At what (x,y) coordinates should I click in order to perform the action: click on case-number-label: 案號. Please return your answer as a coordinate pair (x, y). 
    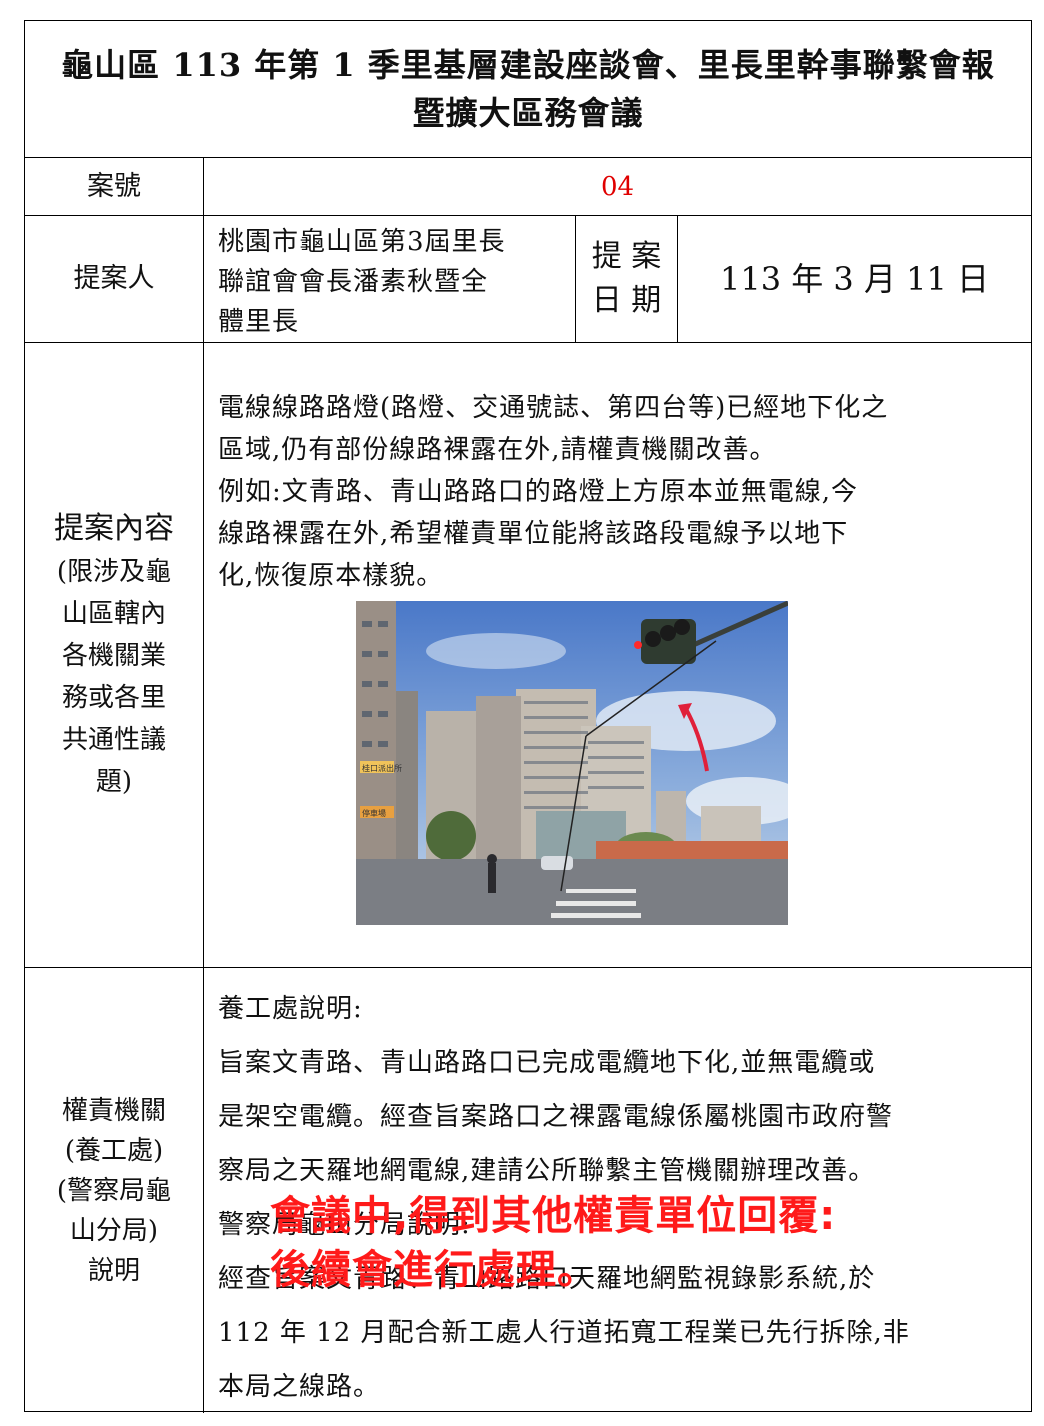
    Looking at the image, I should click on (114, 186).